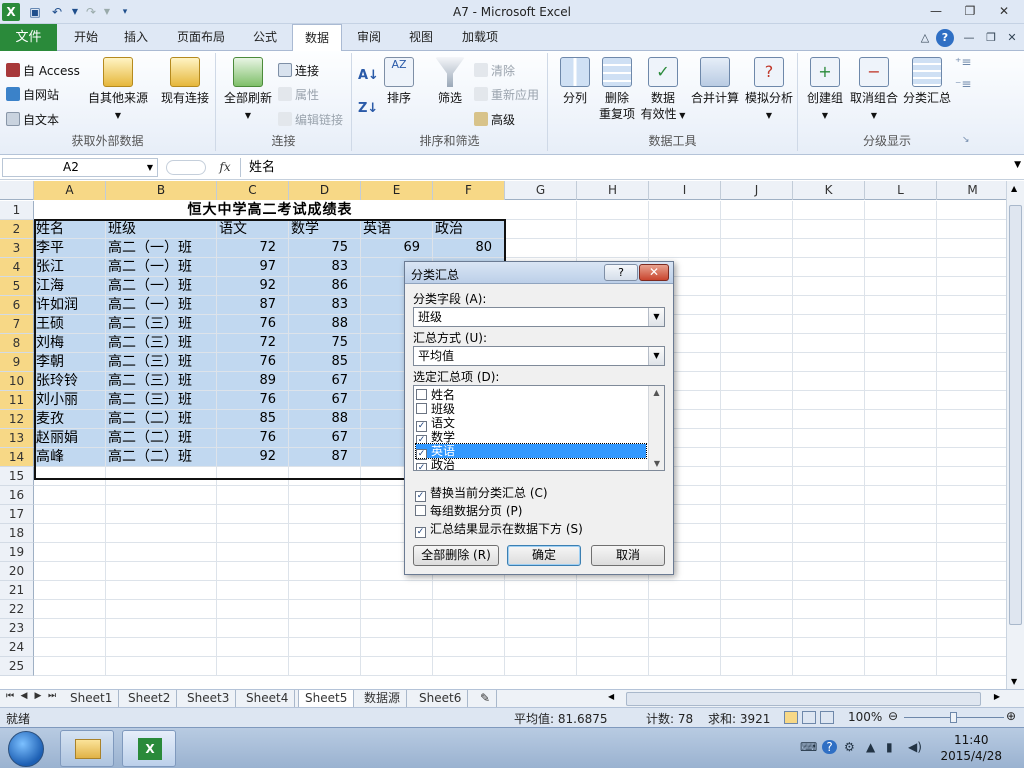 This screenshot has width=1024, height=768. What do you see at coordinates (397, 248) in the screenshot?
I see `table-cell: 69` at bounding box center [397, 248].